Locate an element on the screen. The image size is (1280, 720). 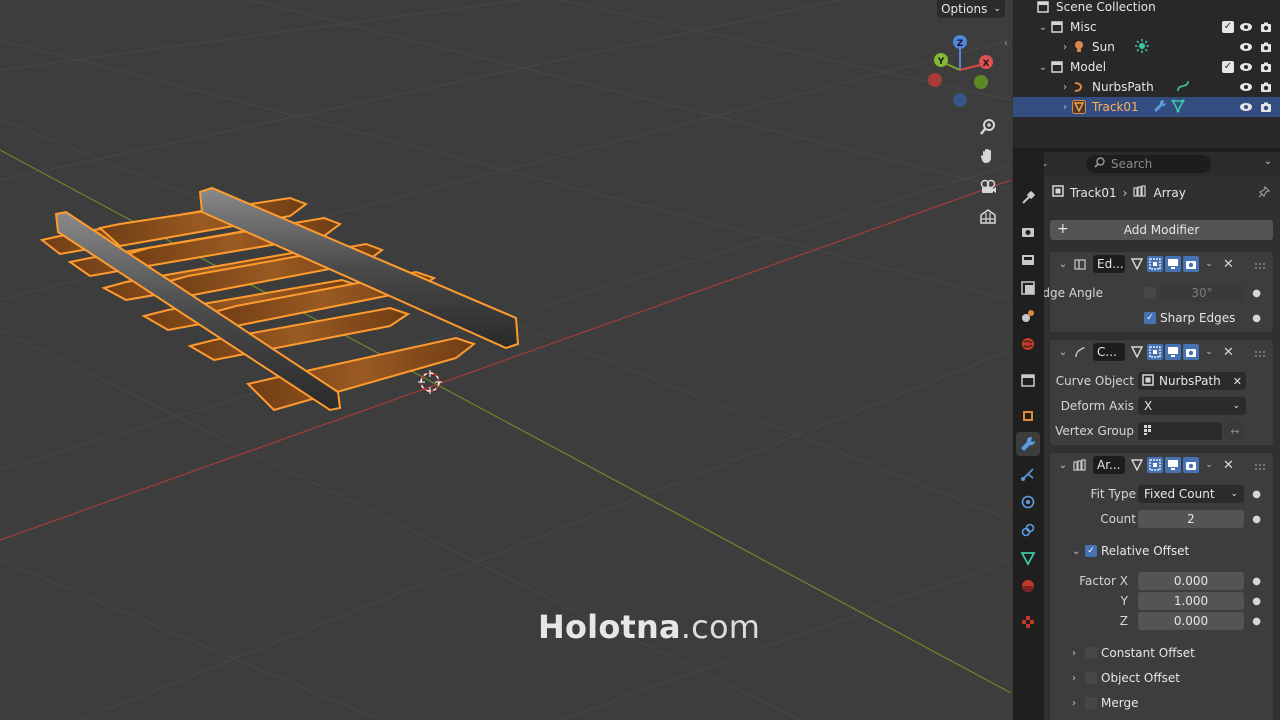
tool-tab-icon is located at coordinates (1028, 198).